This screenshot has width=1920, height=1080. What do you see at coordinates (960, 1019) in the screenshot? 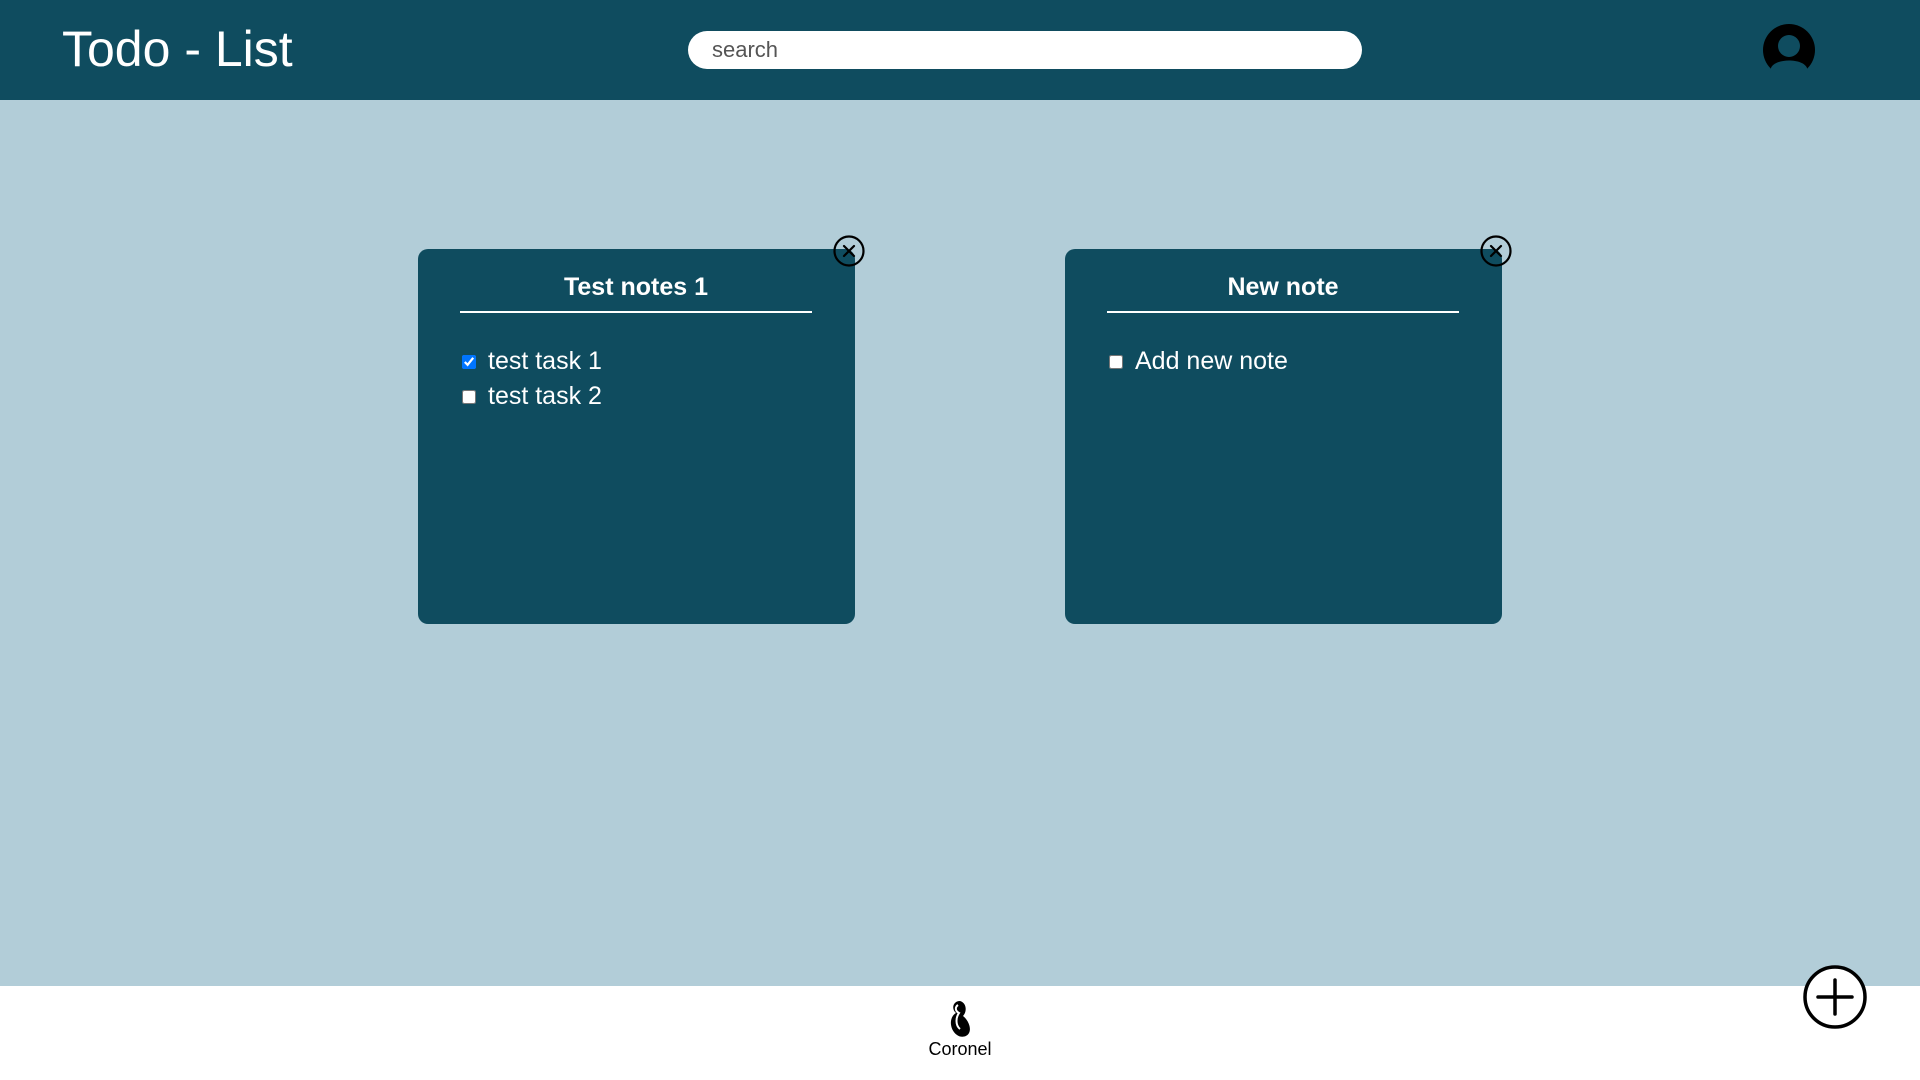
I see `coronel-logo-icon` at bounding box center [960, 1019].